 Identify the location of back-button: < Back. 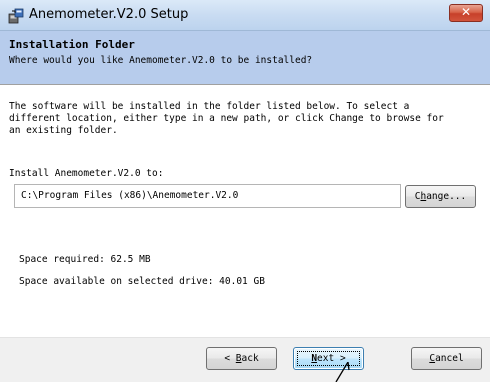
(241, 358).